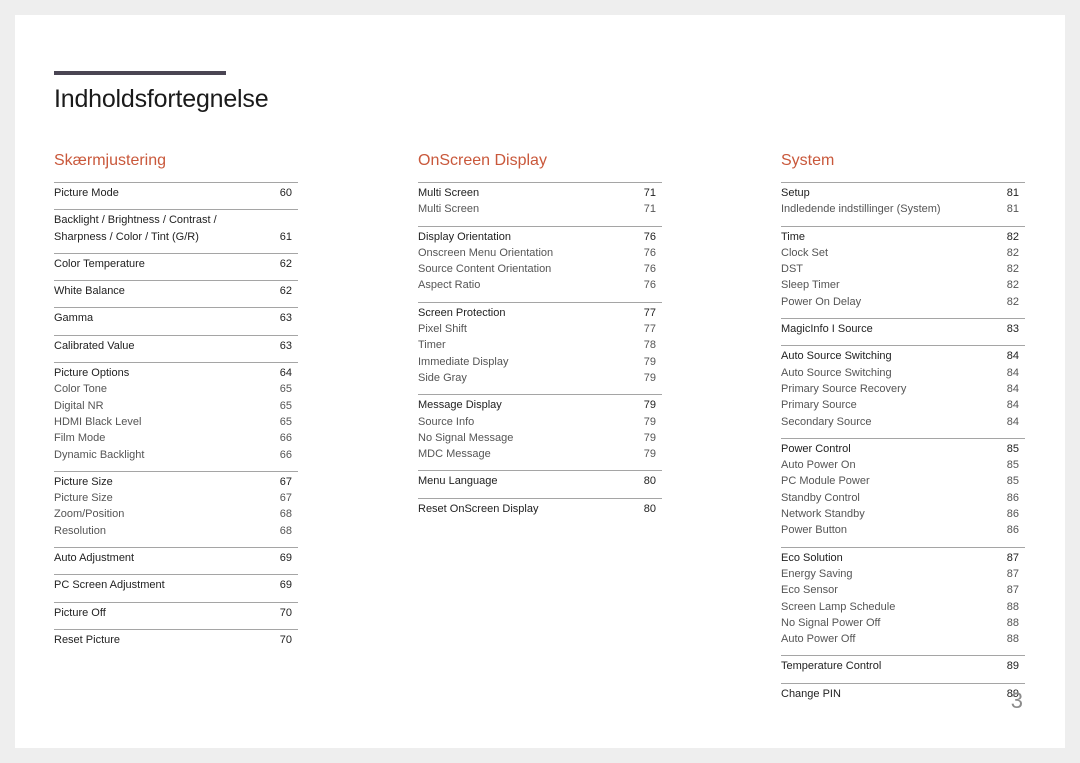  I want to click on toc-subentry: DST 82, so click(903, 269).